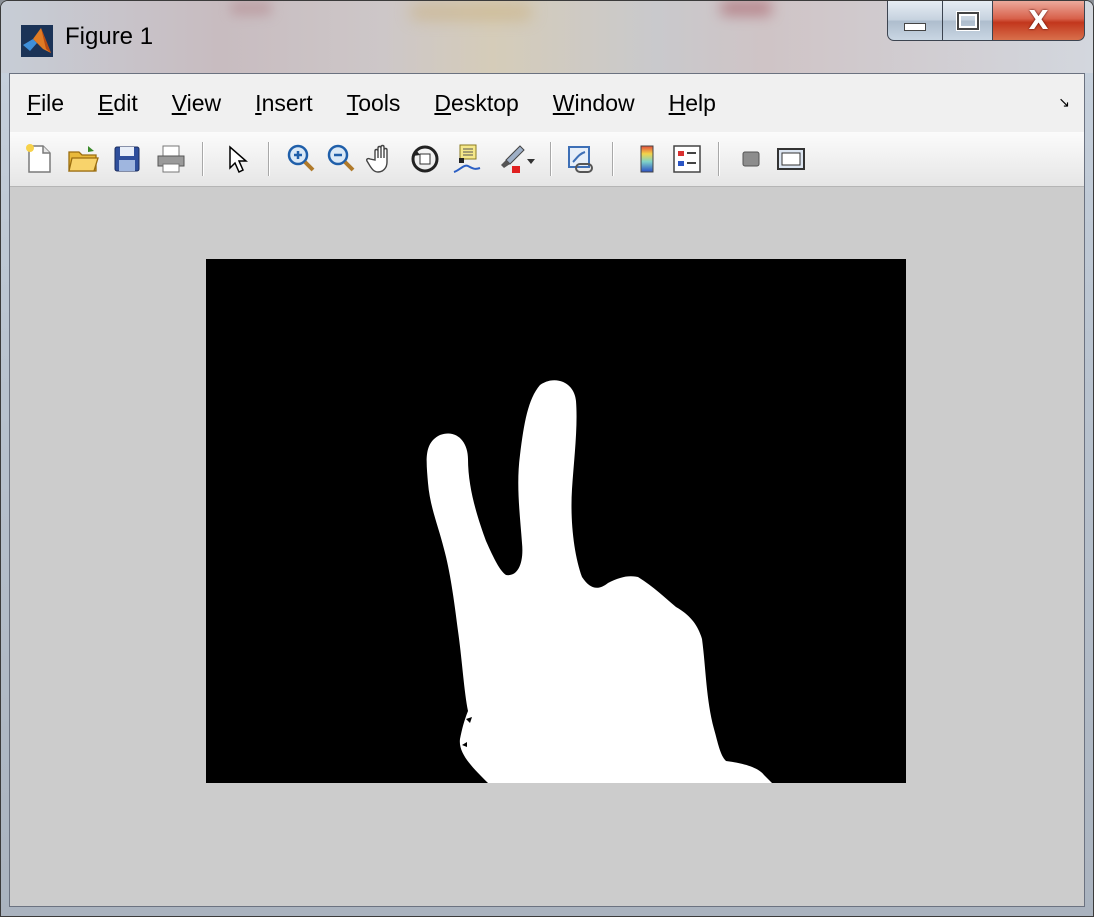 The image size is (1094, 917). Describe the element at coordinates (581, 159) in the screenshot. I see `link-plot-icon` at that location.